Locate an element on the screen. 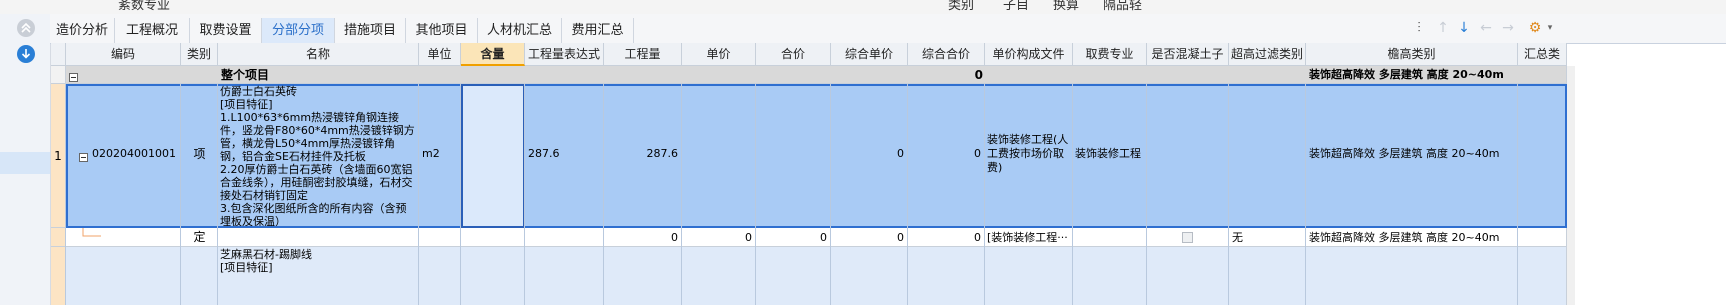 This screenshot has width=1726, height=305. tab-project-overview: 工程概况 is located at coordinates (152, 30).